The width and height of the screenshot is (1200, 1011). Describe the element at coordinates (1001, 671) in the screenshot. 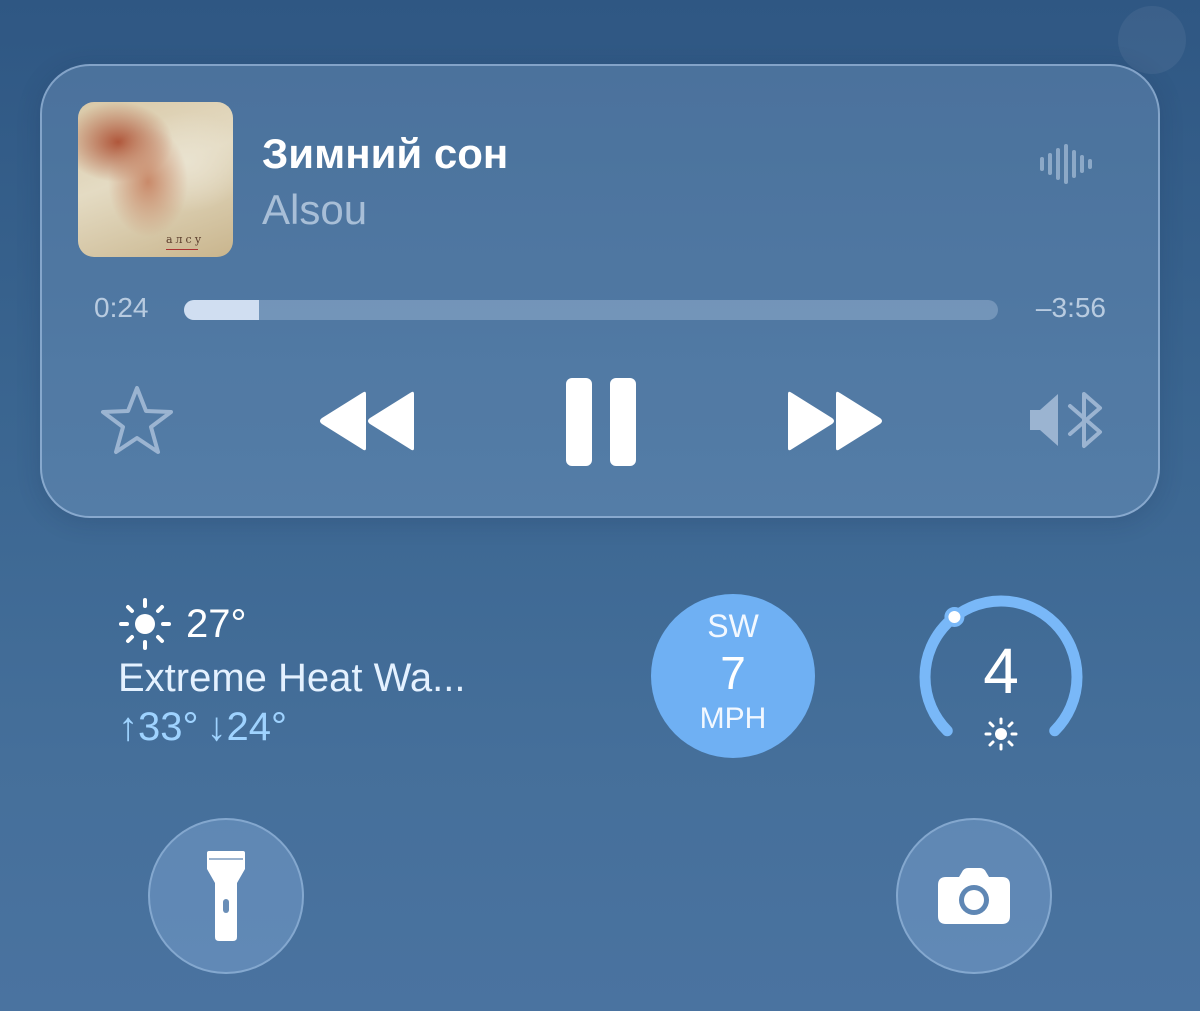

I see `uv-index-value: 4` at that location.